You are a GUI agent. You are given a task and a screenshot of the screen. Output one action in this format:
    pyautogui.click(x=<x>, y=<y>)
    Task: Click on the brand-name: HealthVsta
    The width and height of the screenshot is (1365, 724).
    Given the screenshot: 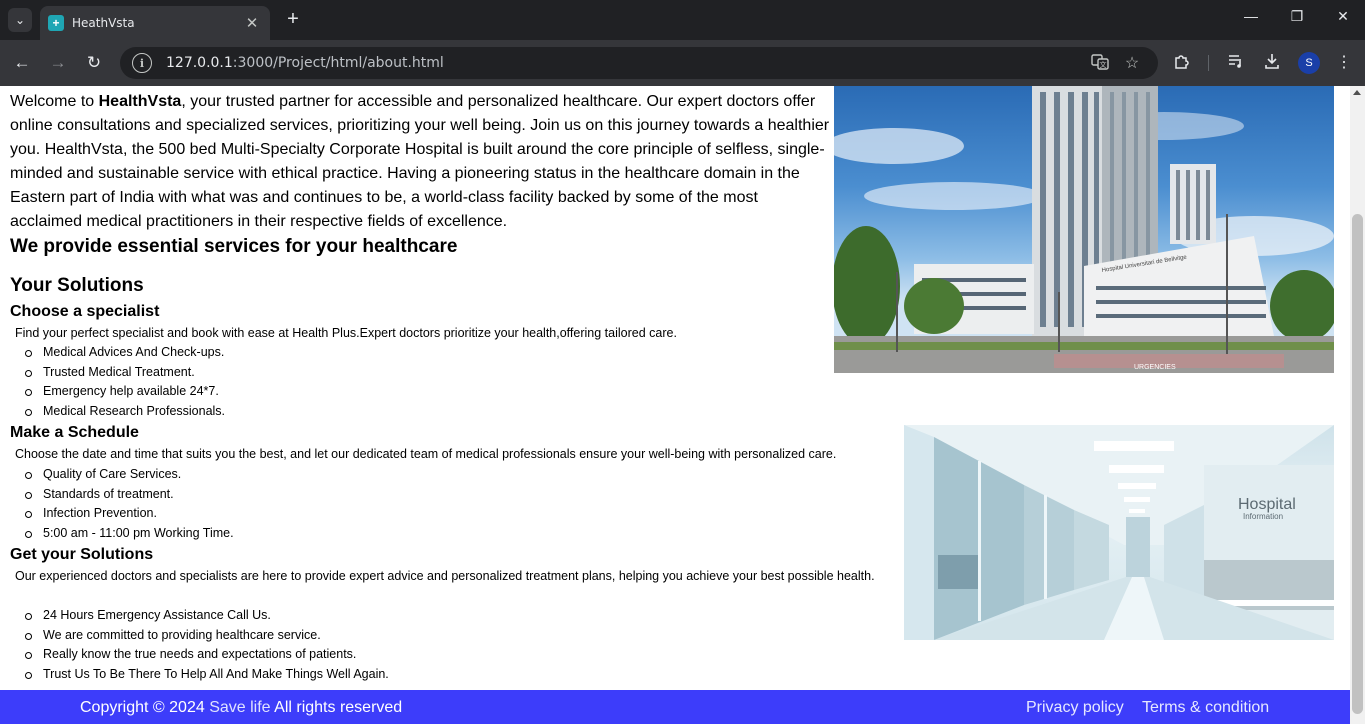 What is the action you would take?
    pyautogui.click(x=140, y=101)
    